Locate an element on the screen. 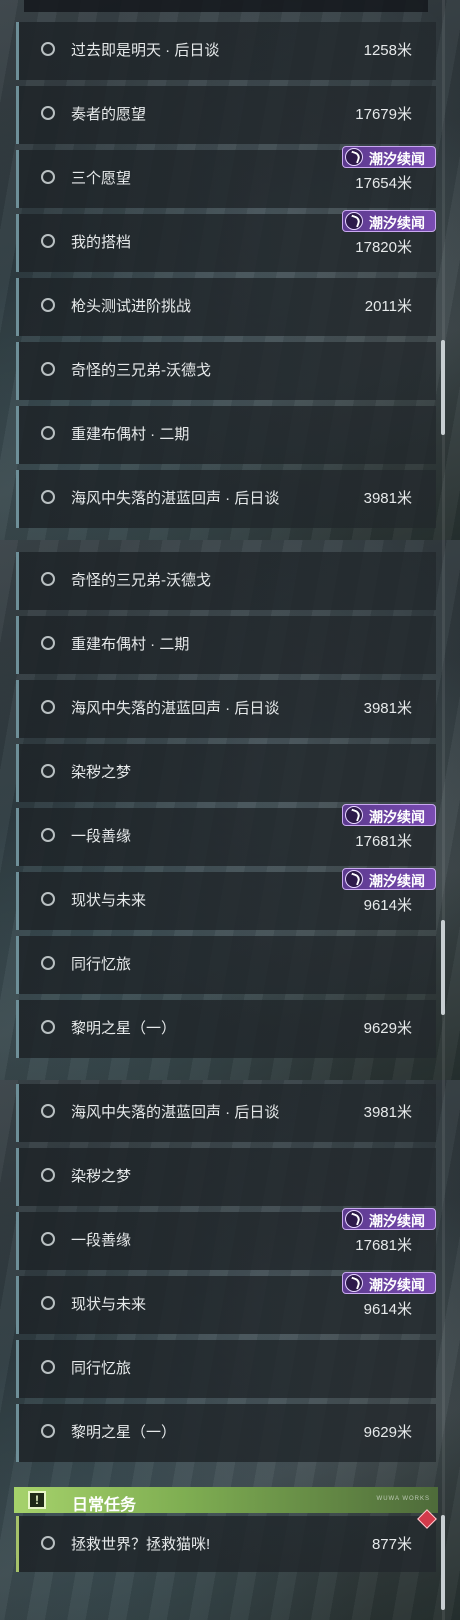 The image size is (460, 1620). quest-distance: 2011米 is located at coordinates (388, 306).